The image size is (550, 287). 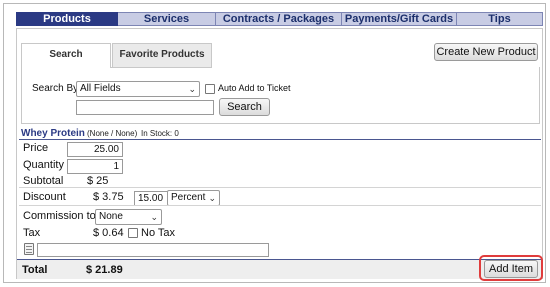 I want to click on selected-product-header: Whey Protein (None / None) In Stock: 0, so click(x=280, y=134).